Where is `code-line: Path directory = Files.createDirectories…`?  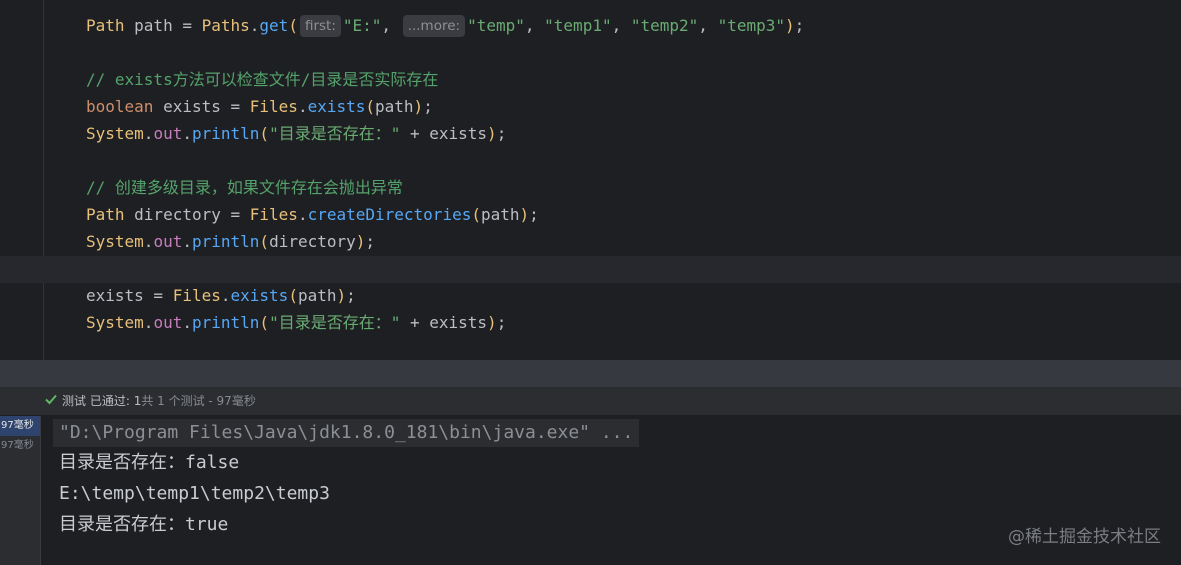
code-line: Path directory = Files.createDirectories… is located at coordinates (312, 214).